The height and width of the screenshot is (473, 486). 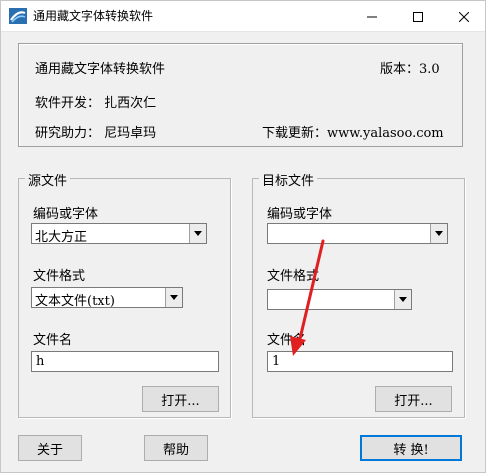 I want to click on minimize-button, so click(x=372, y=16).